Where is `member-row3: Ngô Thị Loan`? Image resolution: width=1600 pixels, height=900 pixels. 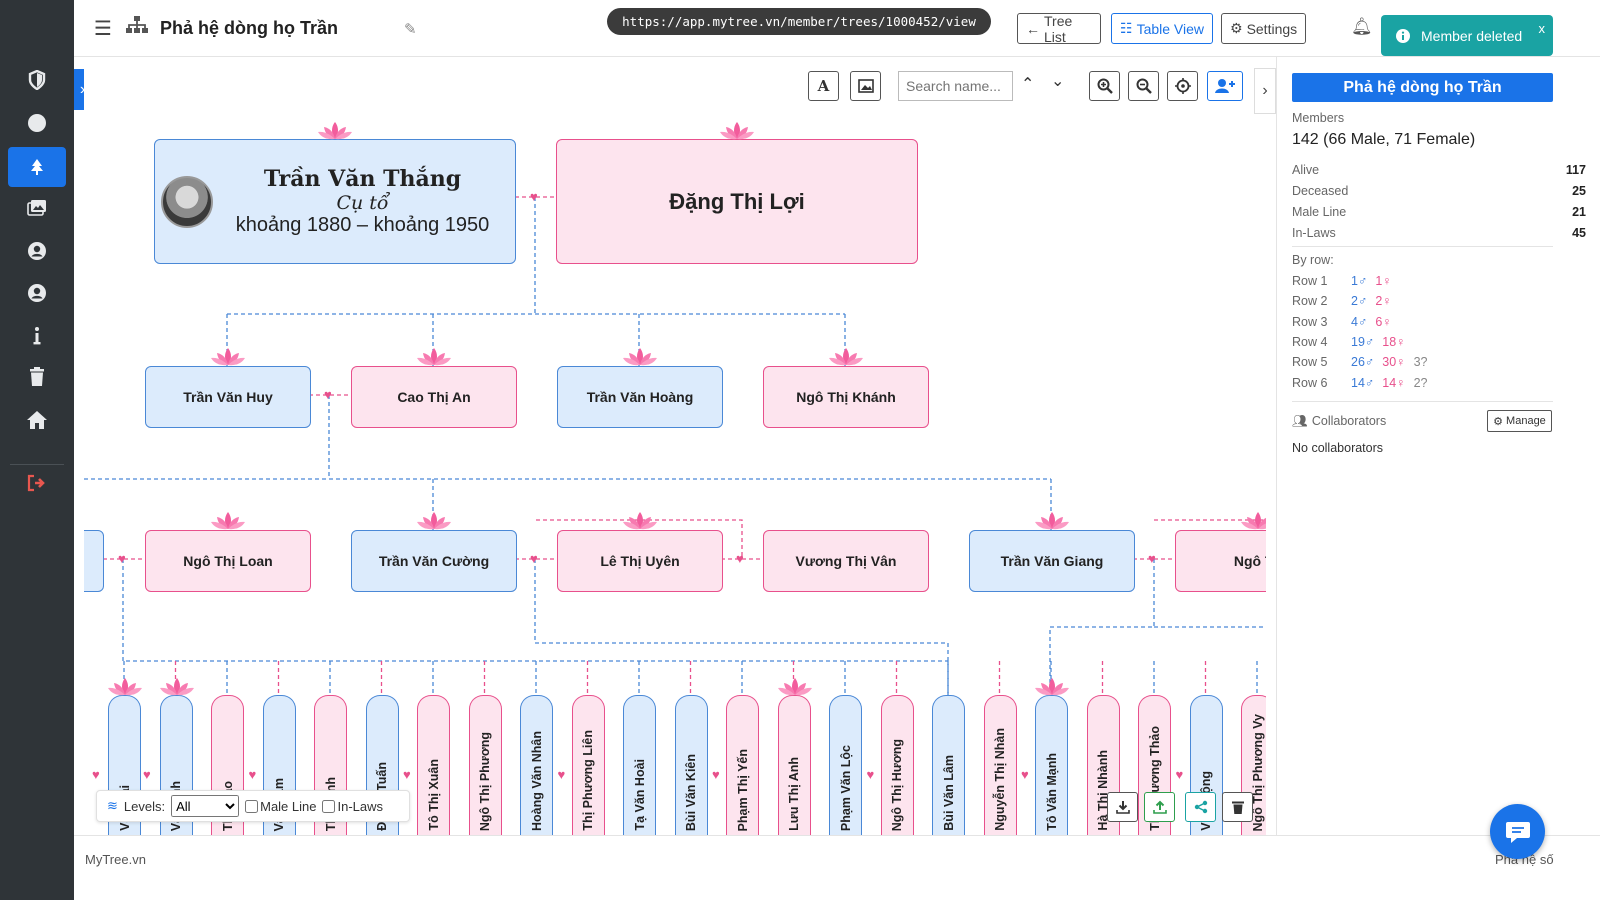 member-row3: Ngô Thị Loan is located at coordinates (228, 561).